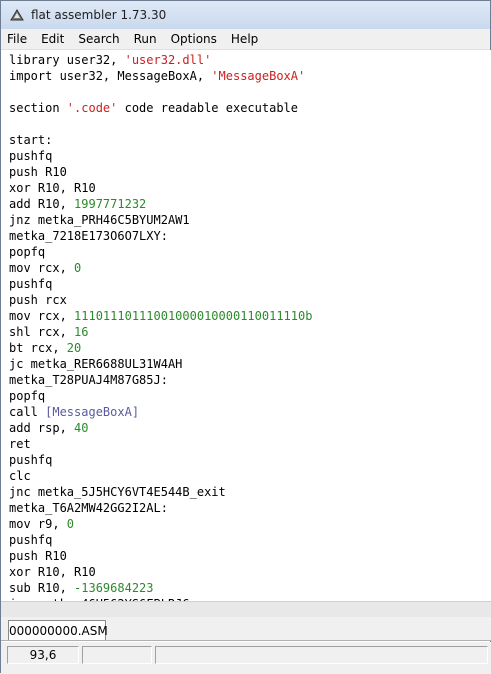 This screenshot has height=674, width=491. I want to click on code-line: section '.code' code readable executable, so click(160, 108).